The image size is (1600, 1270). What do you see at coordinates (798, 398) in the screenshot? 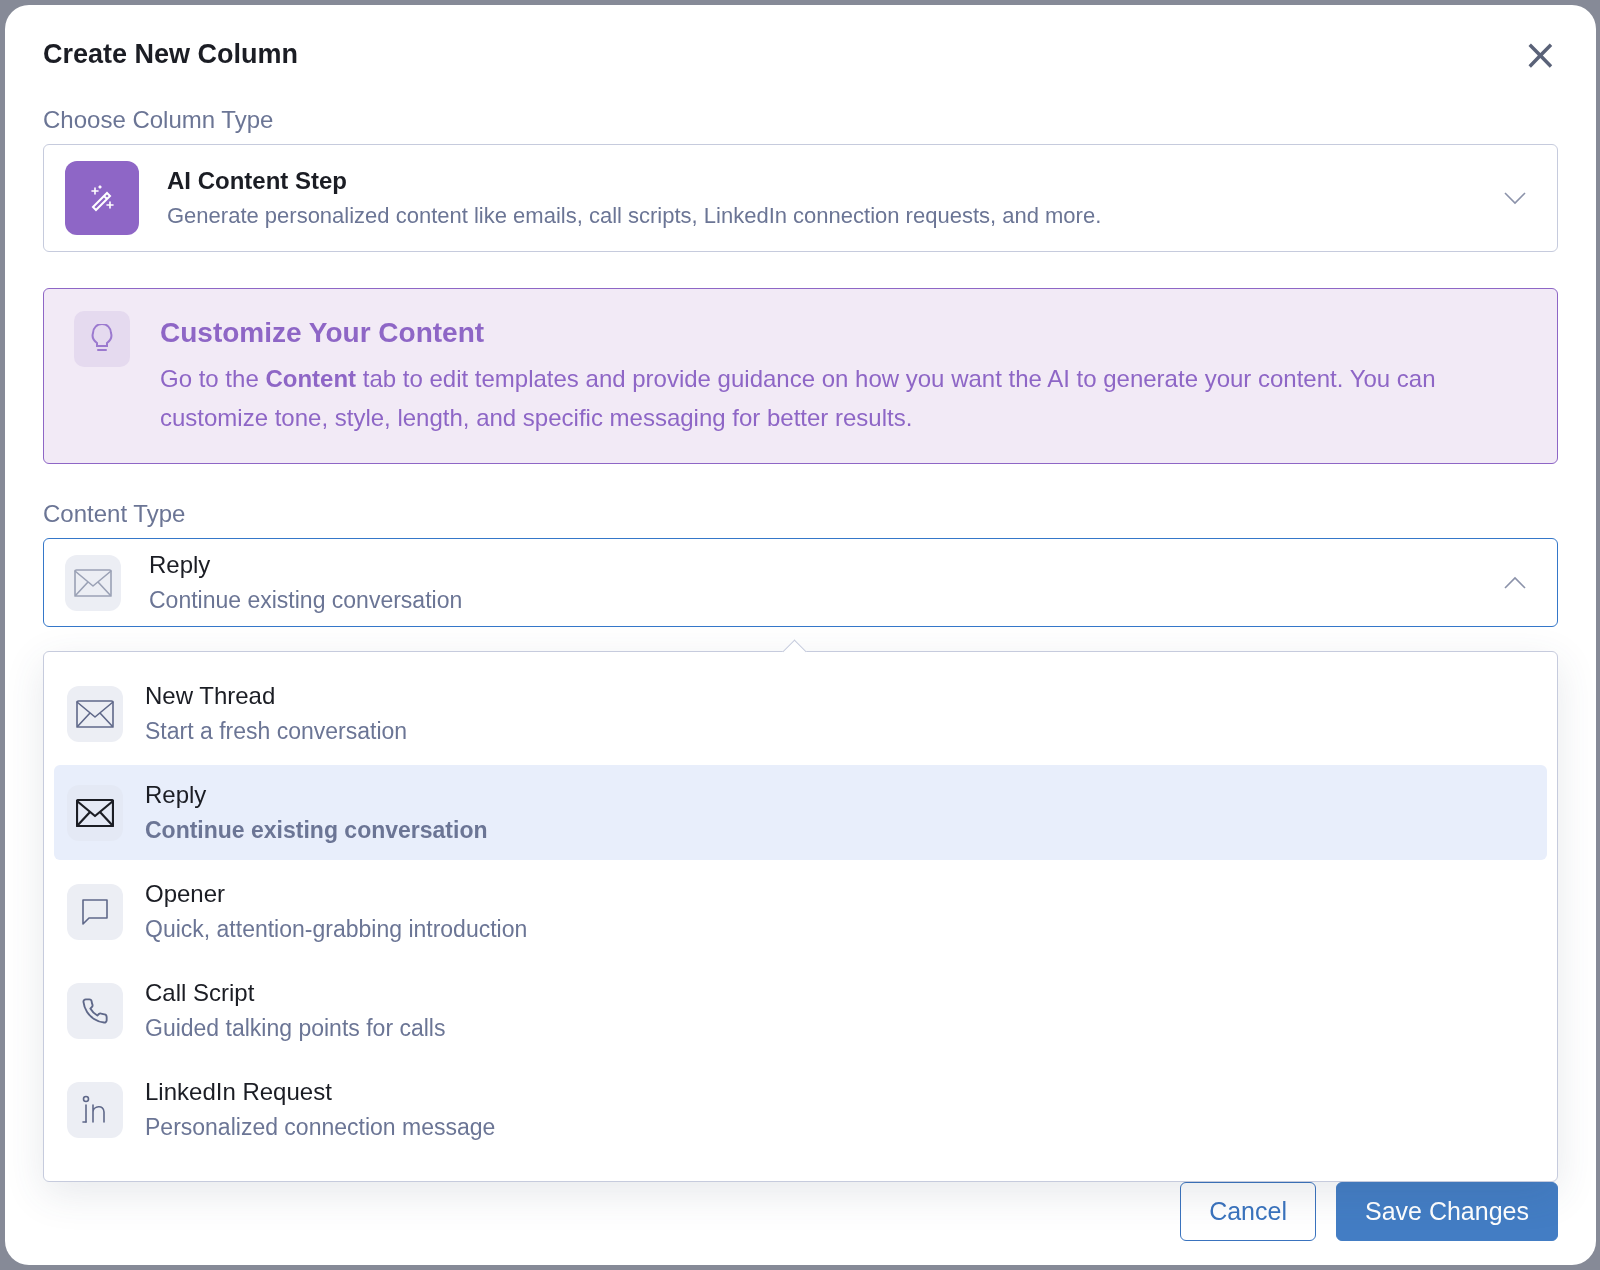
I see `tip-text: Go to the Content tab to edit templates and provide guidance on how you want the AI to generate your content. You can customize tone, style, length, and specific messaging for better results.` at bounding box center [798, 398].